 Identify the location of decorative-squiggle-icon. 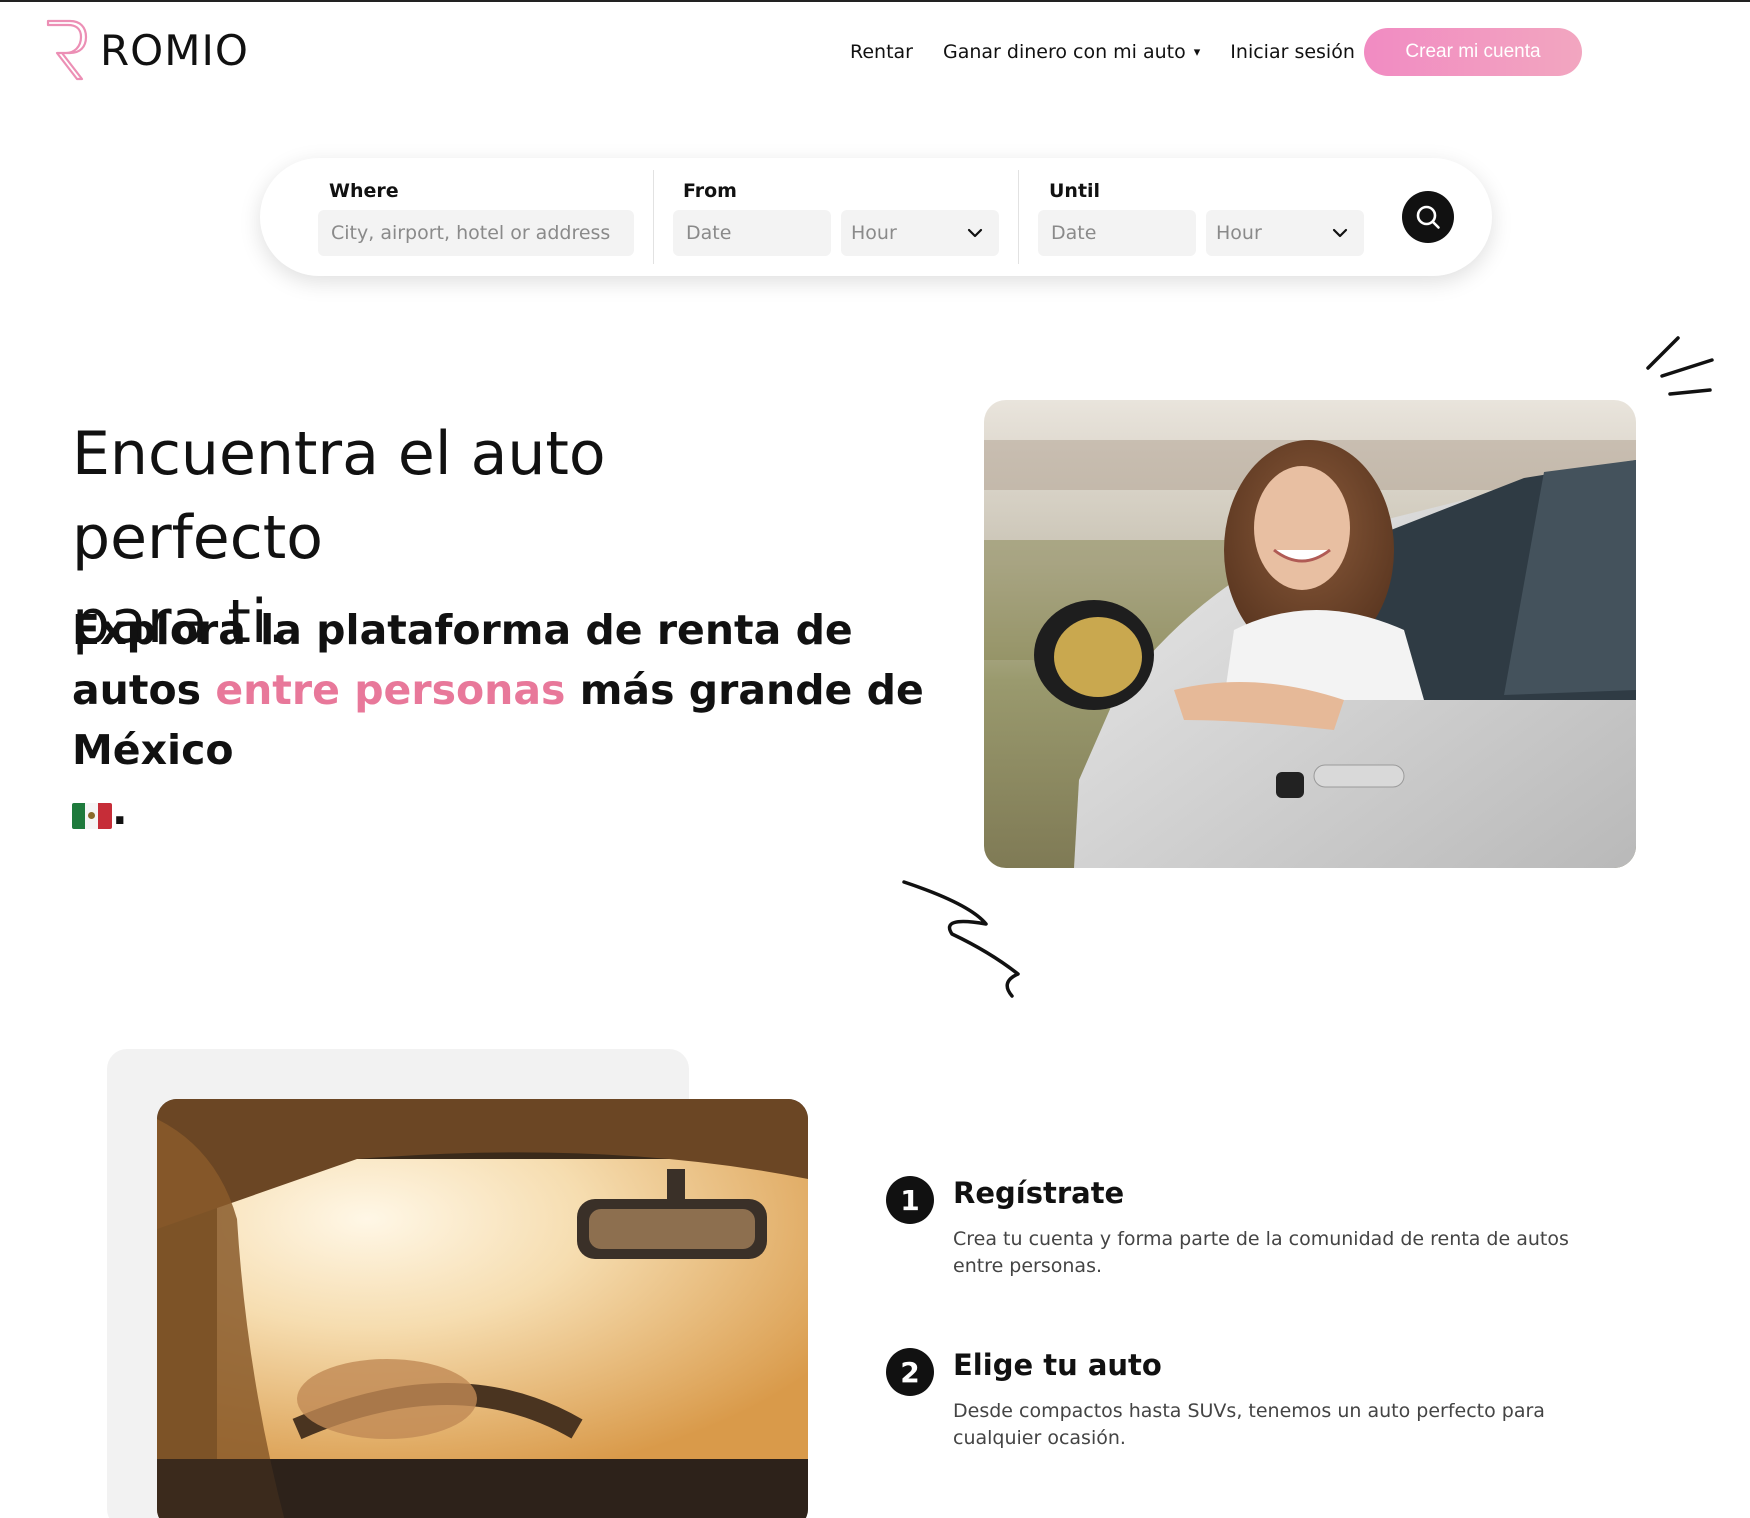
(961, 939).